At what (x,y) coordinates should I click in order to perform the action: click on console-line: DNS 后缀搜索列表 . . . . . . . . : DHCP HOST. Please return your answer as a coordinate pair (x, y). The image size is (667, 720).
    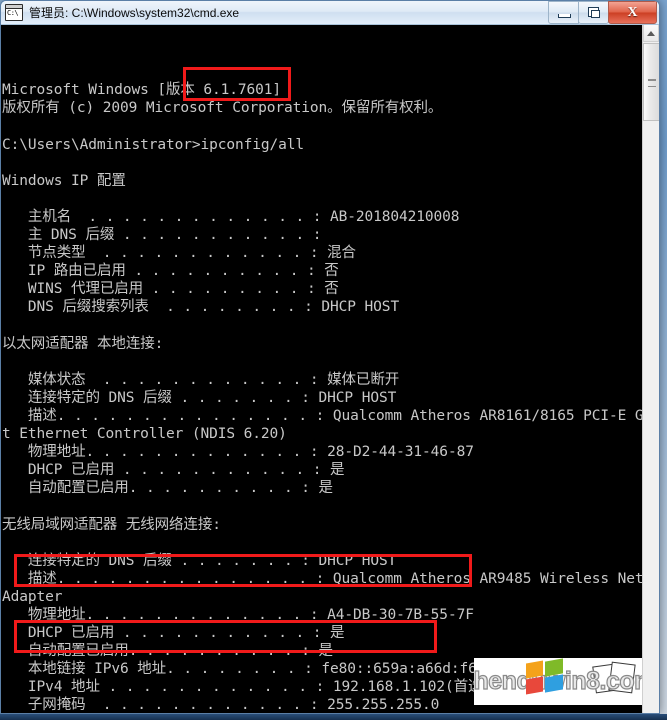
    Looking at the image, I should click on (201, 307).